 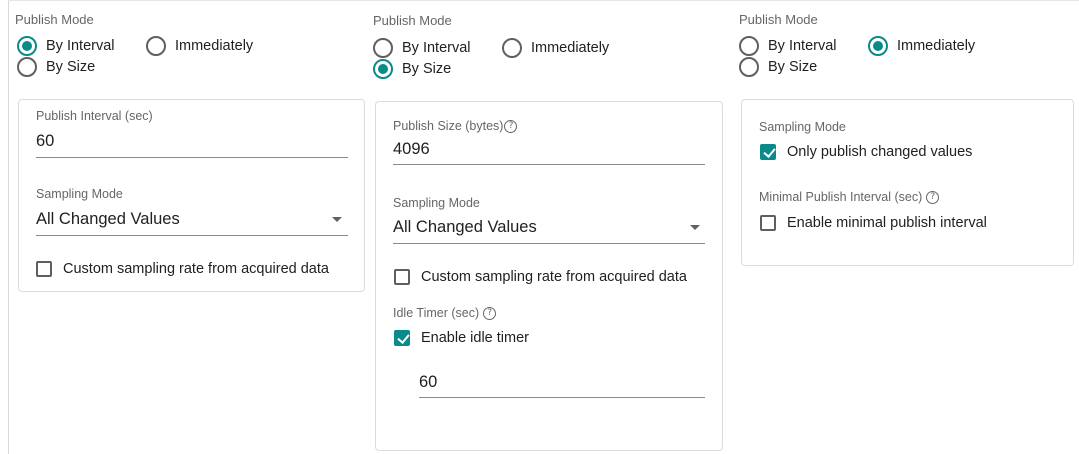 I want to click on publish-interval-underline, so click(x=192, y=157).